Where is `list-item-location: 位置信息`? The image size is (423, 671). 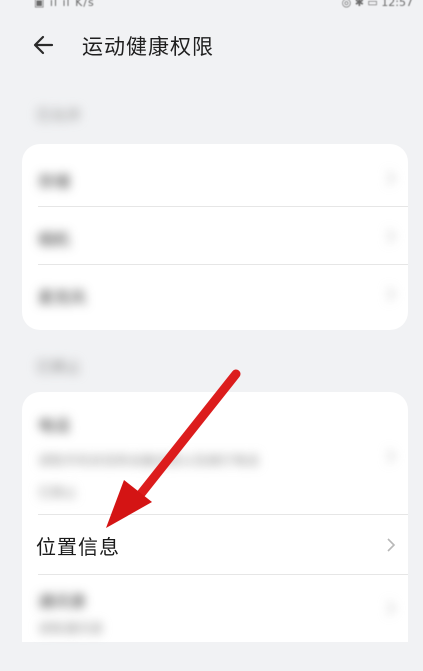
list-item-location: 位置信息 is located at coordinates (215, 545).